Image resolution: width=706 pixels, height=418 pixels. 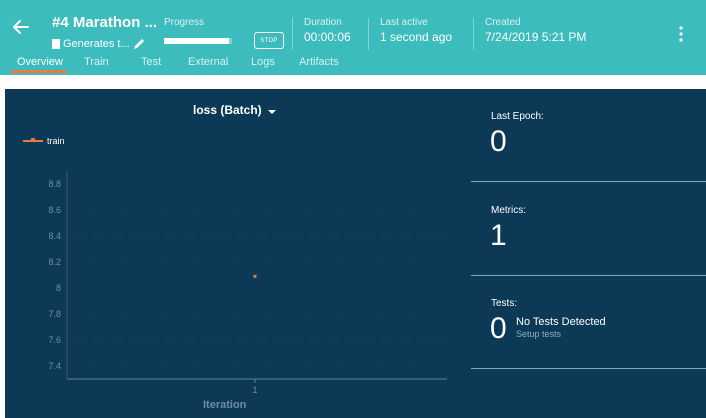 What do you see at coordinates (498, 328) in the screenshot?
I see `tests-value: 0` at bounding box center [498, 328].